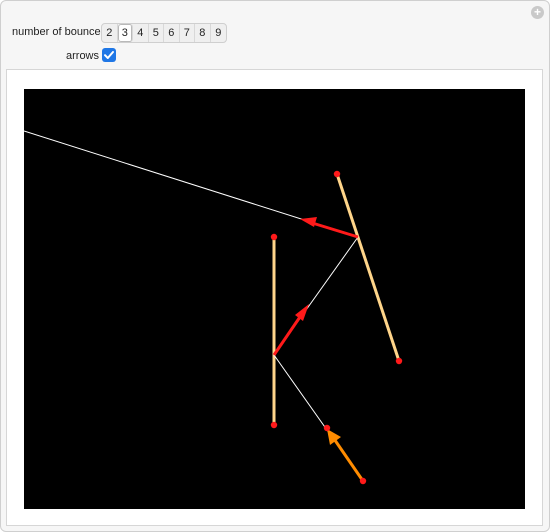 Image resolution: width=550 pixels, height=532 pixels. Describe the element at coordinates (59, 32) in the screenshot. I see `bounces-label: number of bounces` at that location.